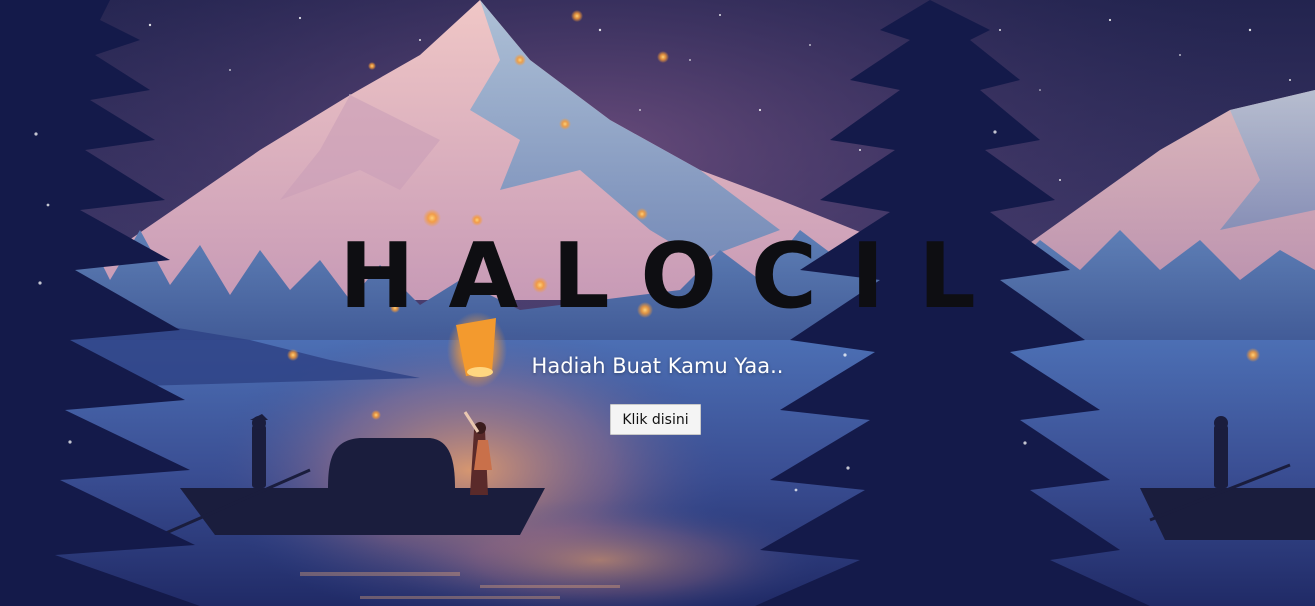  Describe the element at coordinates (674, 276) in the screenshot. I see `page-title: HALOCIL` at that location.